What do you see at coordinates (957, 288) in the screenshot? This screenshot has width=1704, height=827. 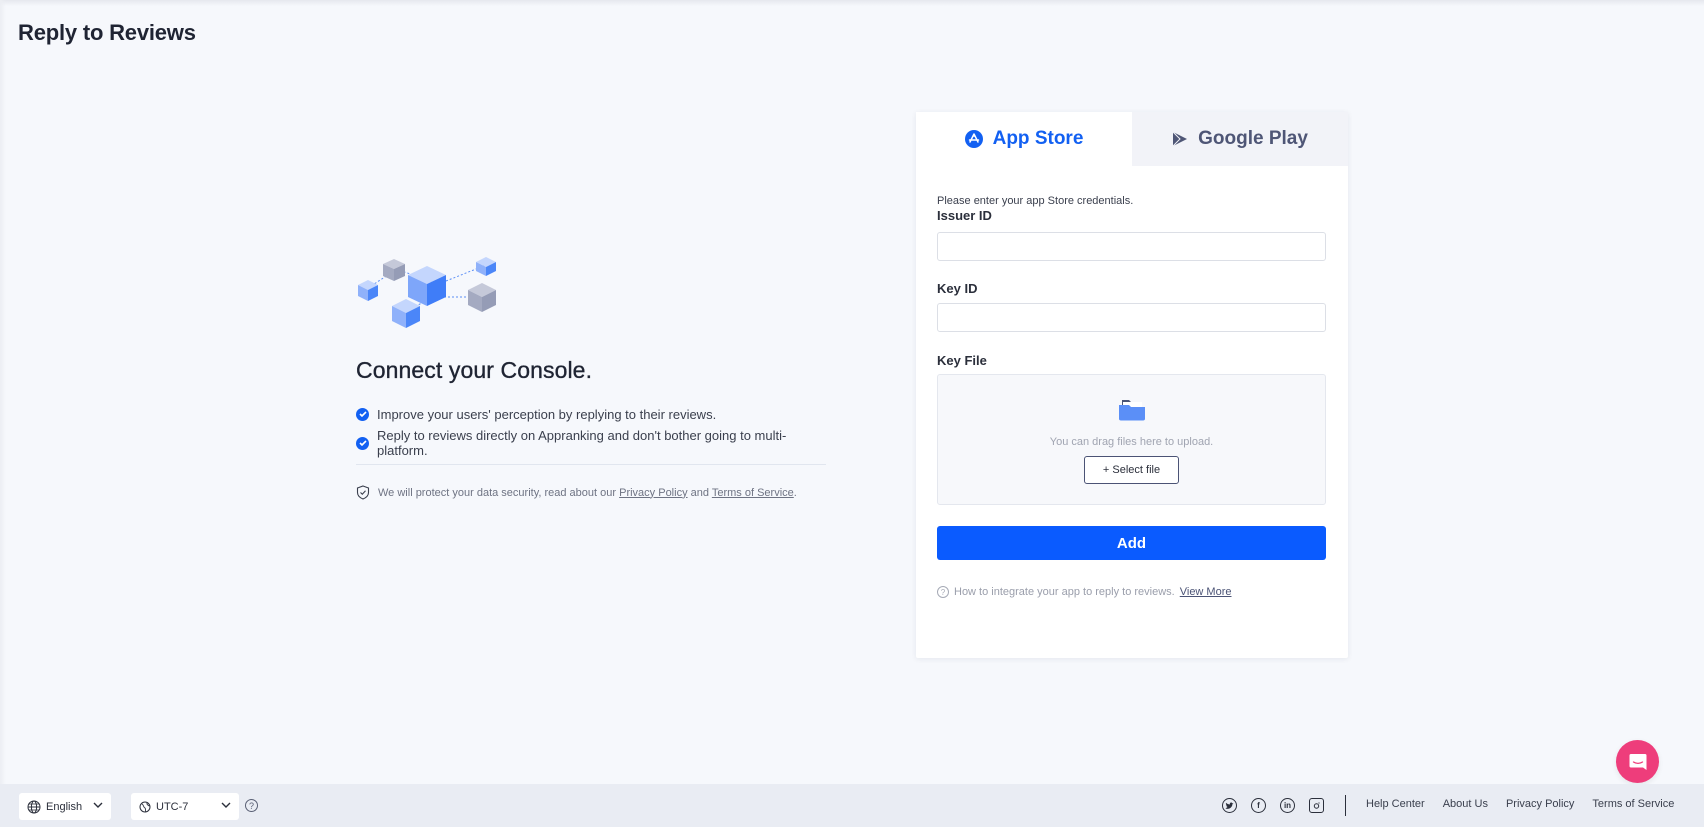 I see `key-id-label: Key ID` at bounding box center [957, 288].